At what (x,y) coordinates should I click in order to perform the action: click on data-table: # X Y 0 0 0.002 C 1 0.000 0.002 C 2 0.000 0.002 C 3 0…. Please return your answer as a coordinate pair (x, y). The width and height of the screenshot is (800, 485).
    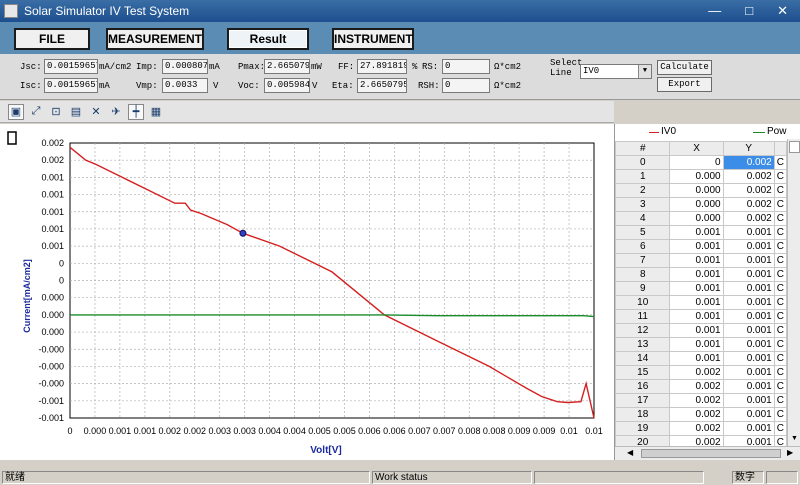
    Looking at the image, I should click on (701, 295).